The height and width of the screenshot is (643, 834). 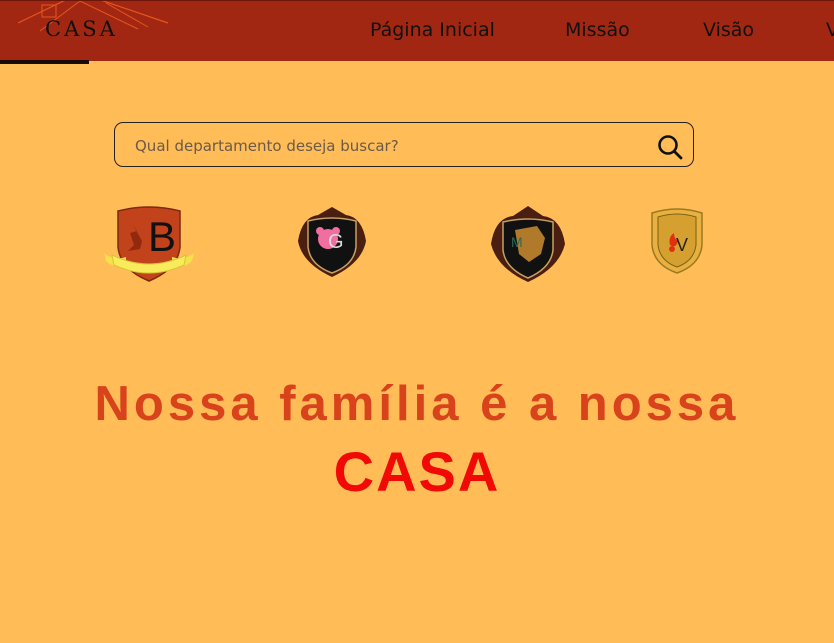 What do you see at coordinates (597, 30) in the screenshot?
I see `nav-mission: Missão` at bounding box center [597, 30].